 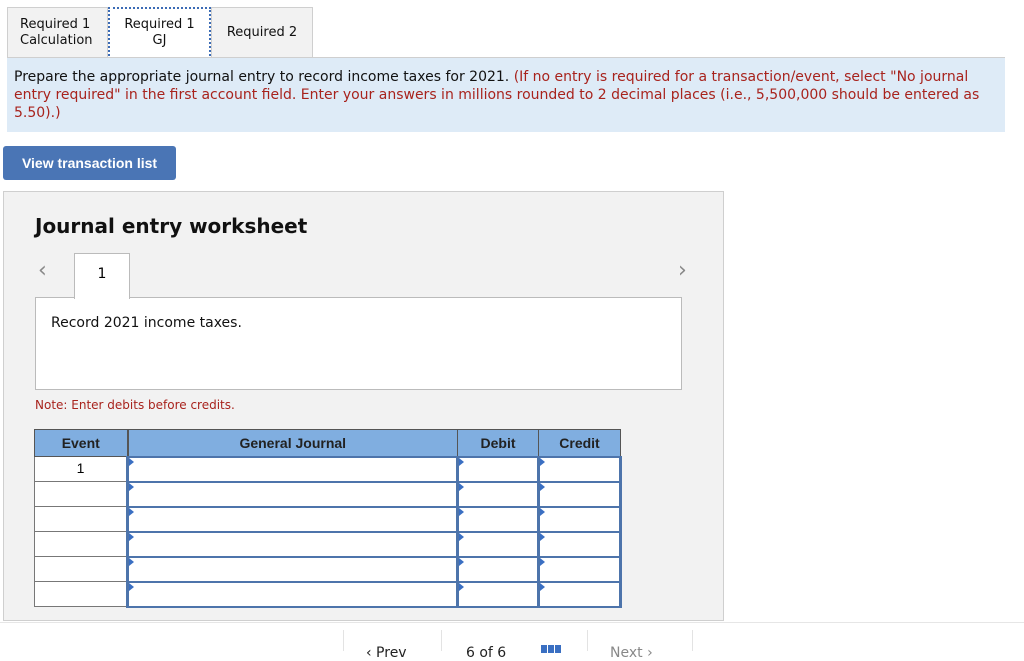 What do you see at coordinates (146, 323) in the screenshot?
I see `entry-description-text: Record 2021 income taxes.` at bounding box center [146, 323].